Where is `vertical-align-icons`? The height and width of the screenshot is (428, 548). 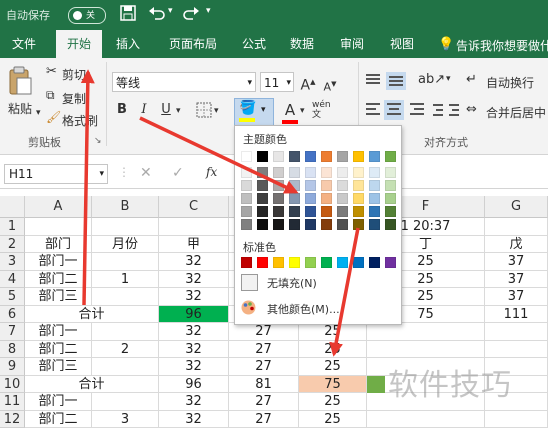
vertical-align-icons is located at coordinates (386, 81).